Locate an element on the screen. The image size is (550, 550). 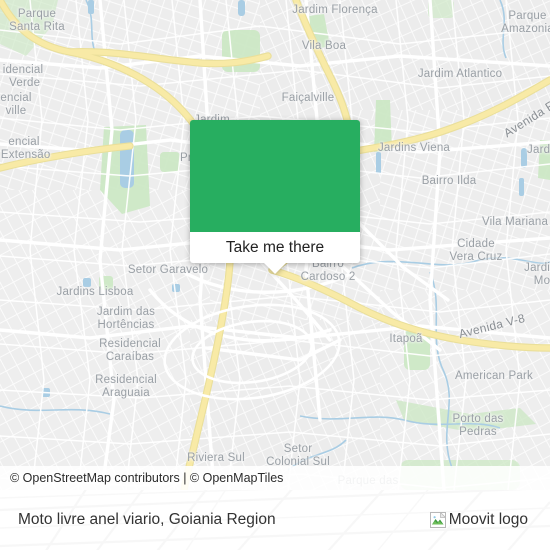
popup-tail-arrow is located at coordinates (275, 268).